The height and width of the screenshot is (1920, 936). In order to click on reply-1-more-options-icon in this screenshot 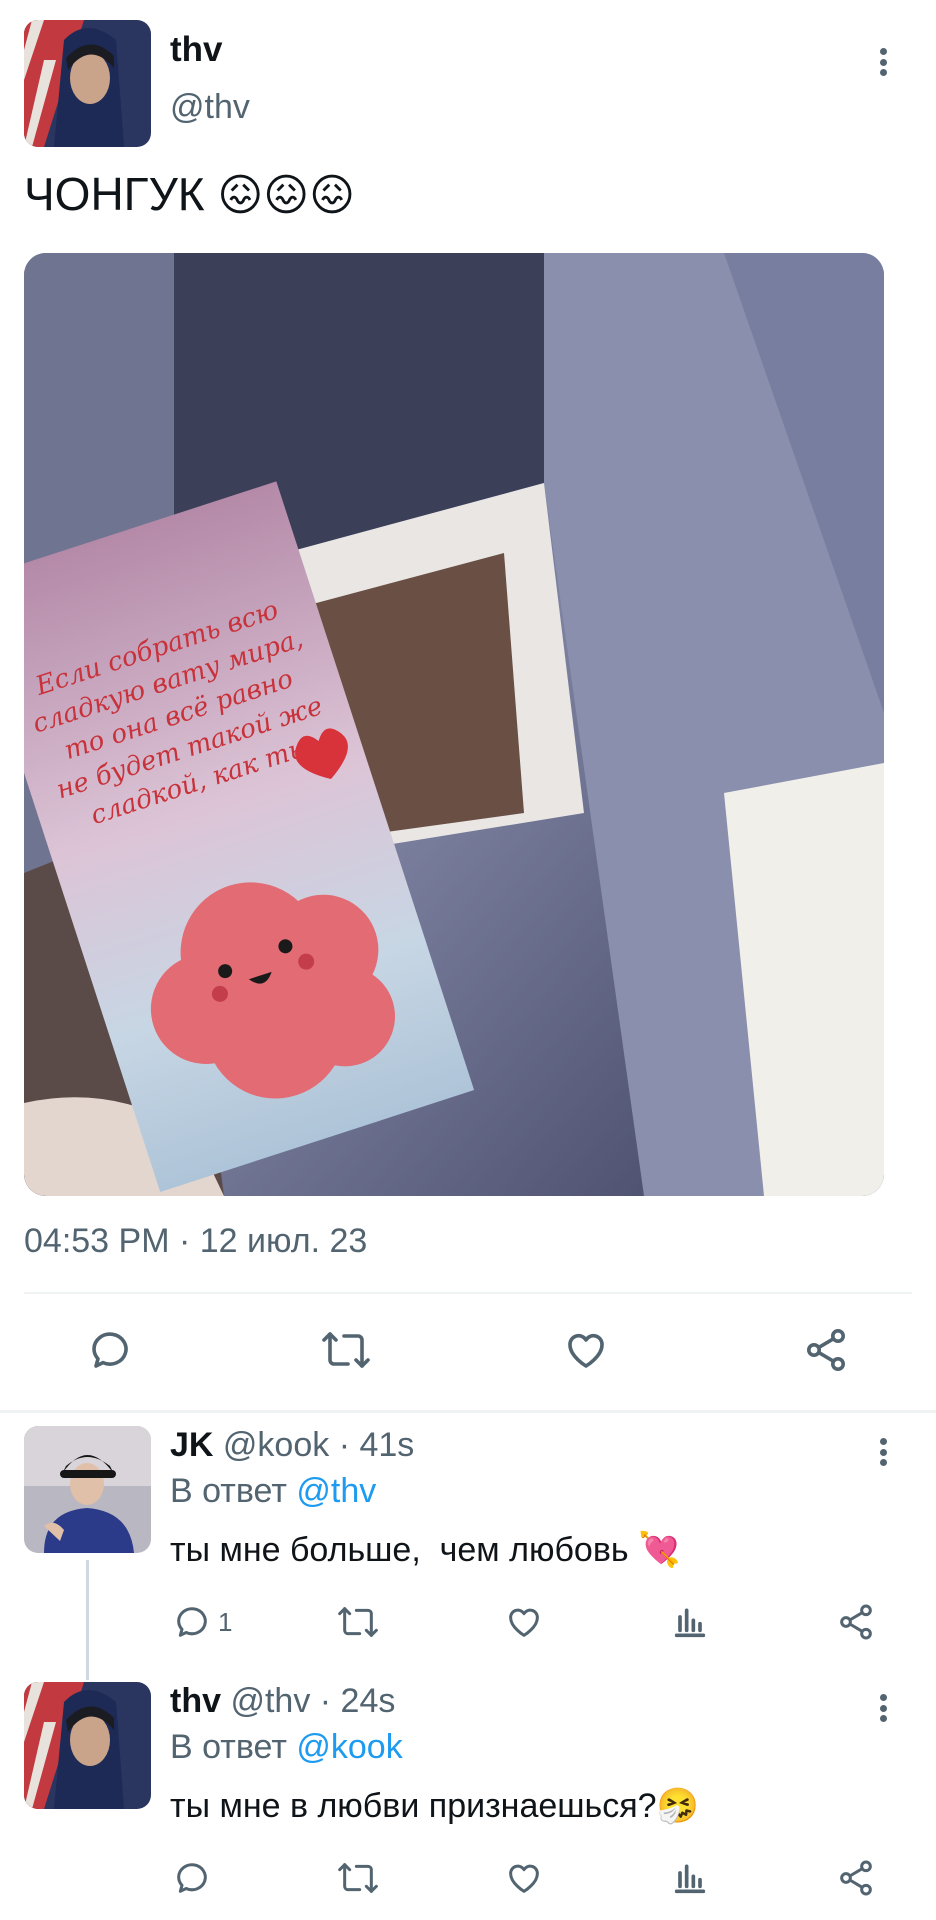, I will do `click(883, 1452)`.